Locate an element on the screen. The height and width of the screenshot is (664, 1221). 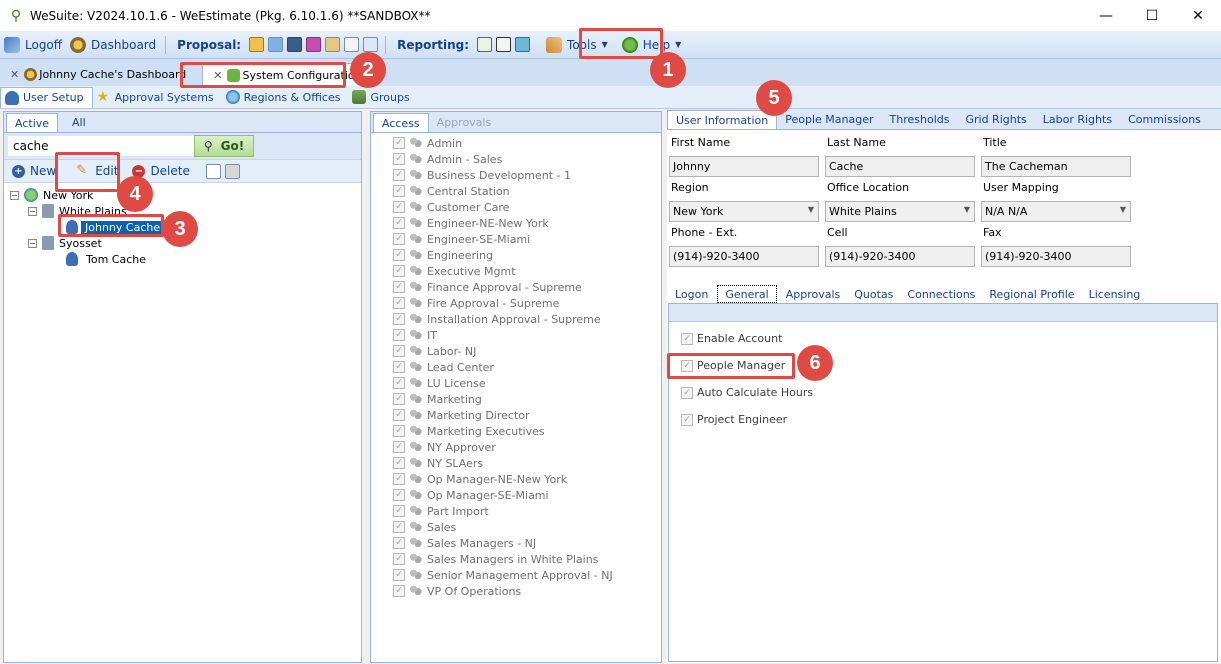
list-item: ✓ NY SLAers is located at coordinates (527, 463).